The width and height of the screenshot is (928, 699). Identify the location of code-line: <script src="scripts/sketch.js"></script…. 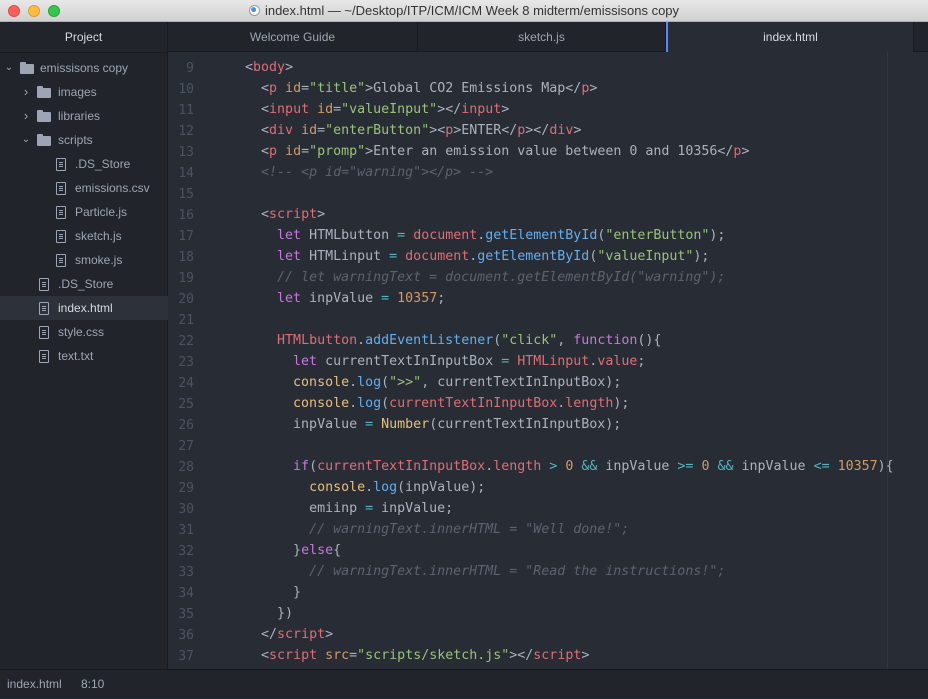
(409, 655).